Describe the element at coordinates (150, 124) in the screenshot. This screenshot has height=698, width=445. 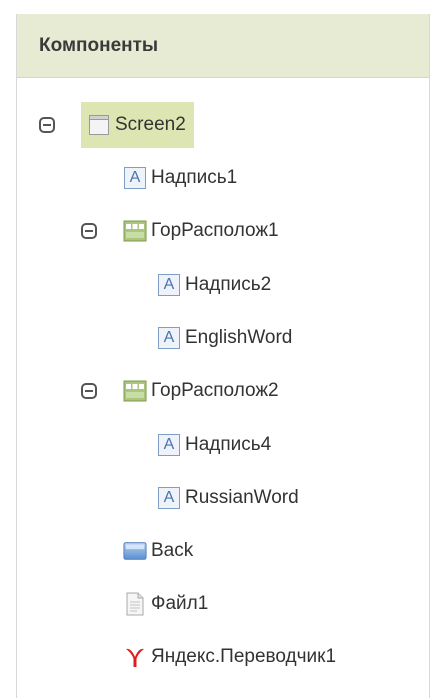
I see `tree-item-label: Screen2` at that location.